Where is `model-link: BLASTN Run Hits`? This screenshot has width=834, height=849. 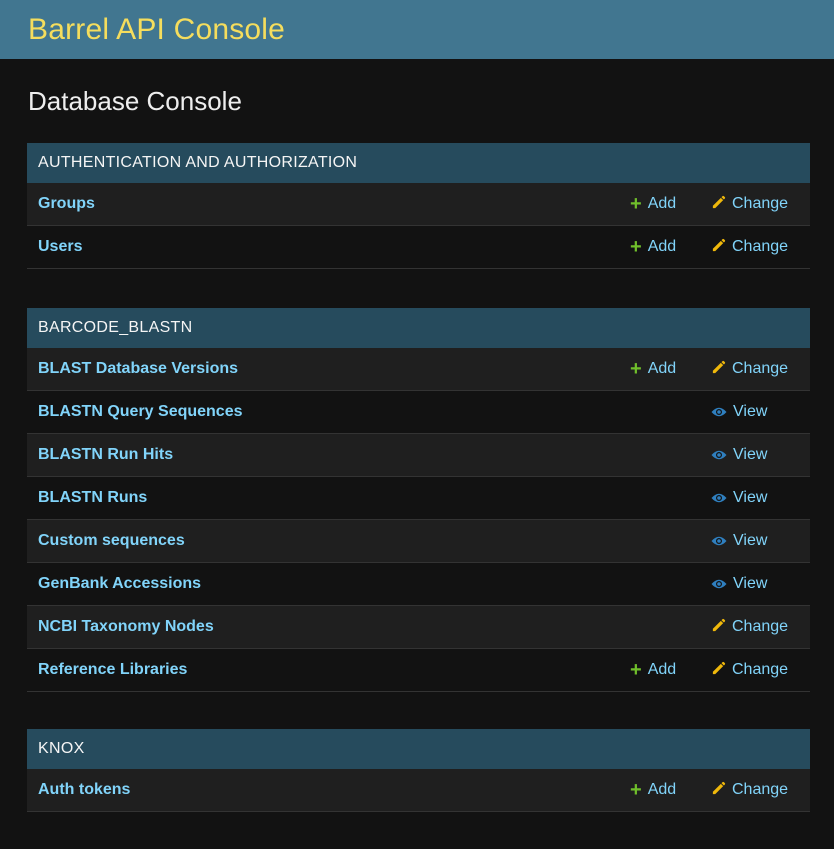 model-link: BLASTN Run Hits is located at coordinates (418, 455).